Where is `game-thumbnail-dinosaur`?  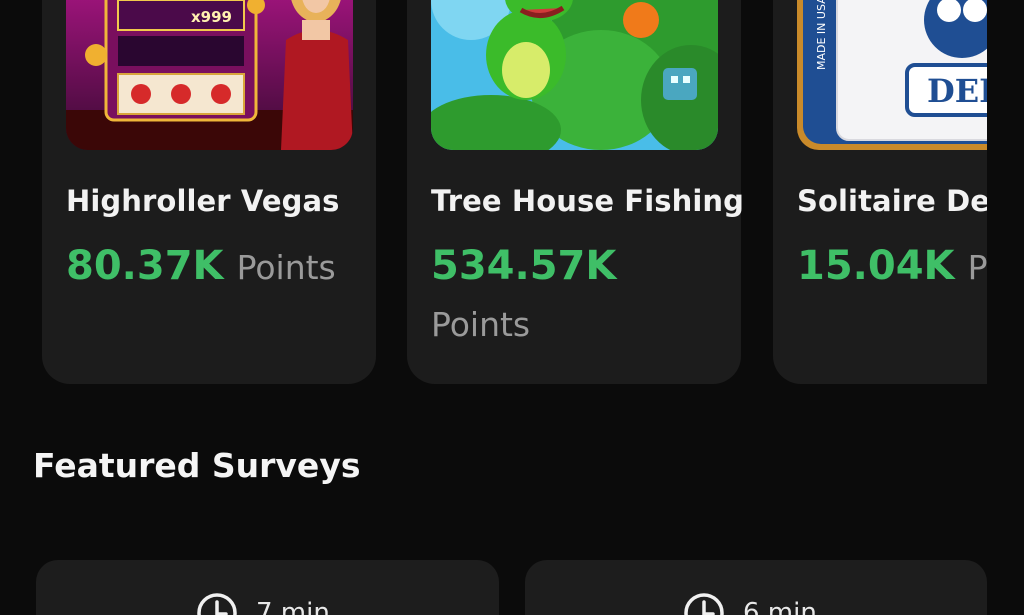 game-thumbnail-dinosaur is located at coordinates (574, 75).